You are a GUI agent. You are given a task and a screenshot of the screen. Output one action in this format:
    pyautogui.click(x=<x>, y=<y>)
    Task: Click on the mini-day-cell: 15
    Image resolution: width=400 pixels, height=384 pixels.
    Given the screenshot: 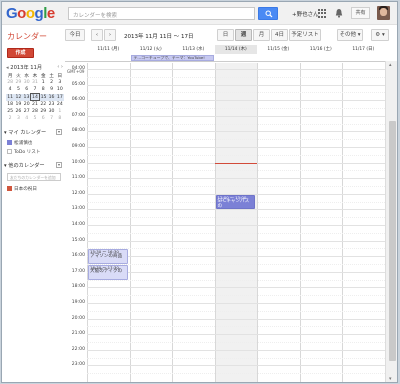 What is the action you would take?
    pyautogui.click(x=43, y=97)
    